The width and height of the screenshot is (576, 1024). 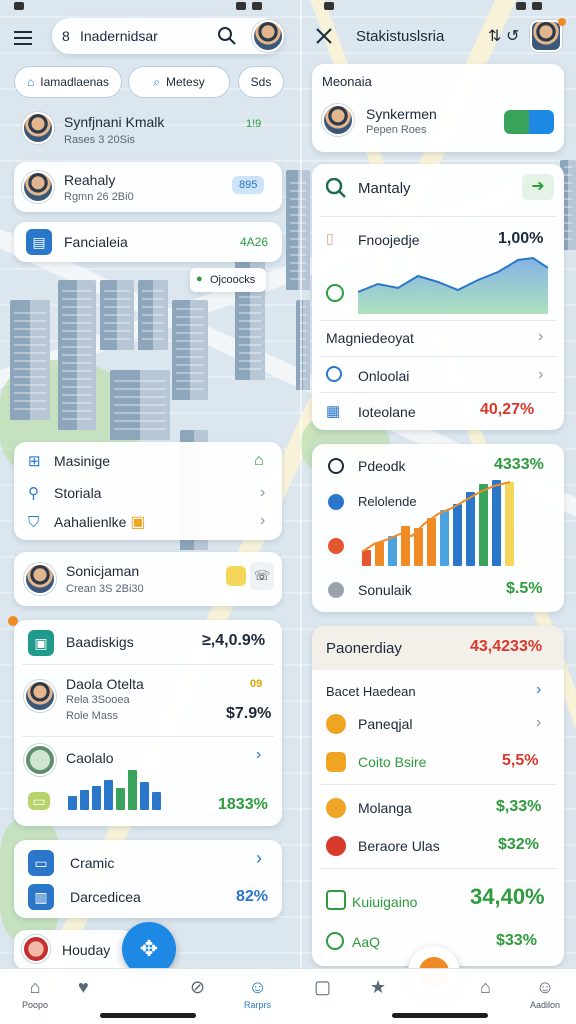 What do you see at coordinates (71, 863) in the screenshot?
I see `bottom-row-1: ▭ Cramic` at bounding box center [71, 863].